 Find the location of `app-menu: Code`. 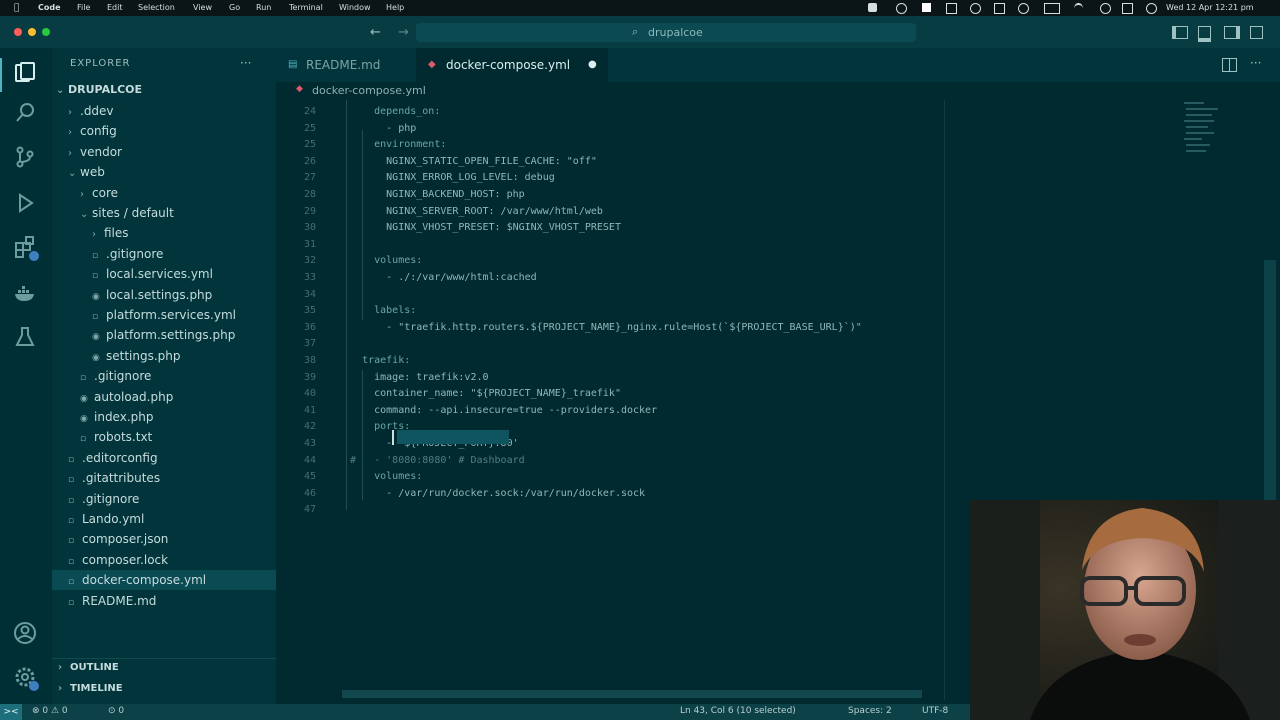

app-menu: Code is located at coordinates (49, 7).